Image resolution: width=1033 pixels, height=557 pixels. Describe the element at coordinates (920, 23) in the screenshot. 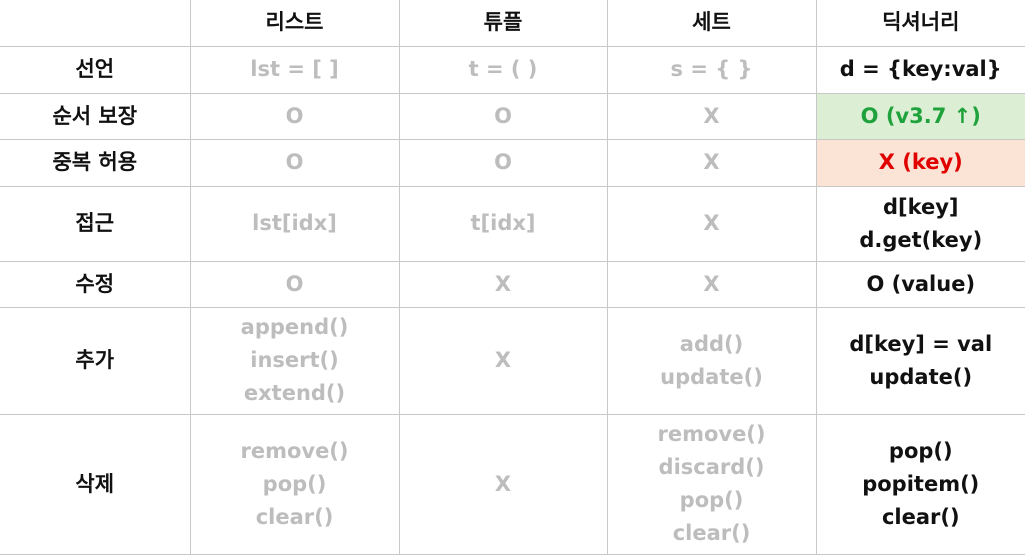

I see `header-dict: 딕셔너리` at that location.